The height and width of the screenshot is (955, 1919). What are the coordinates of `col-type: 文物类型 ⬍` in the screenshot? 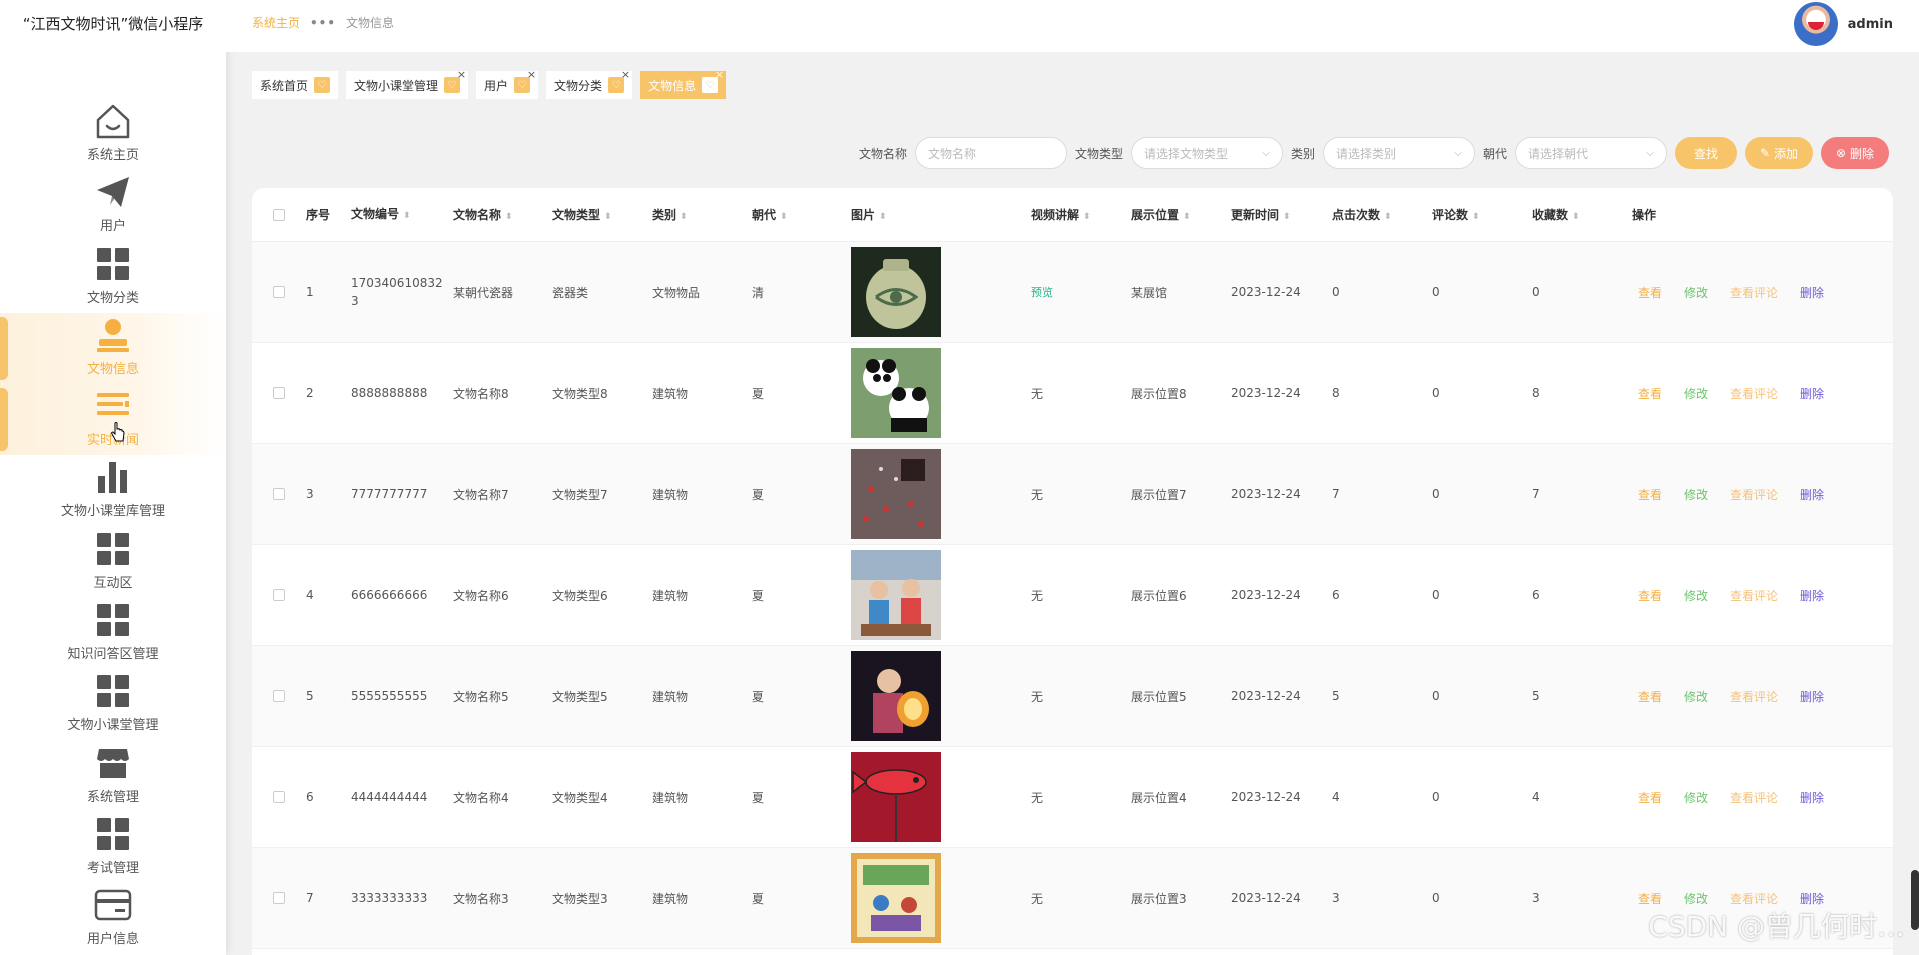 It's located at (602, 214).